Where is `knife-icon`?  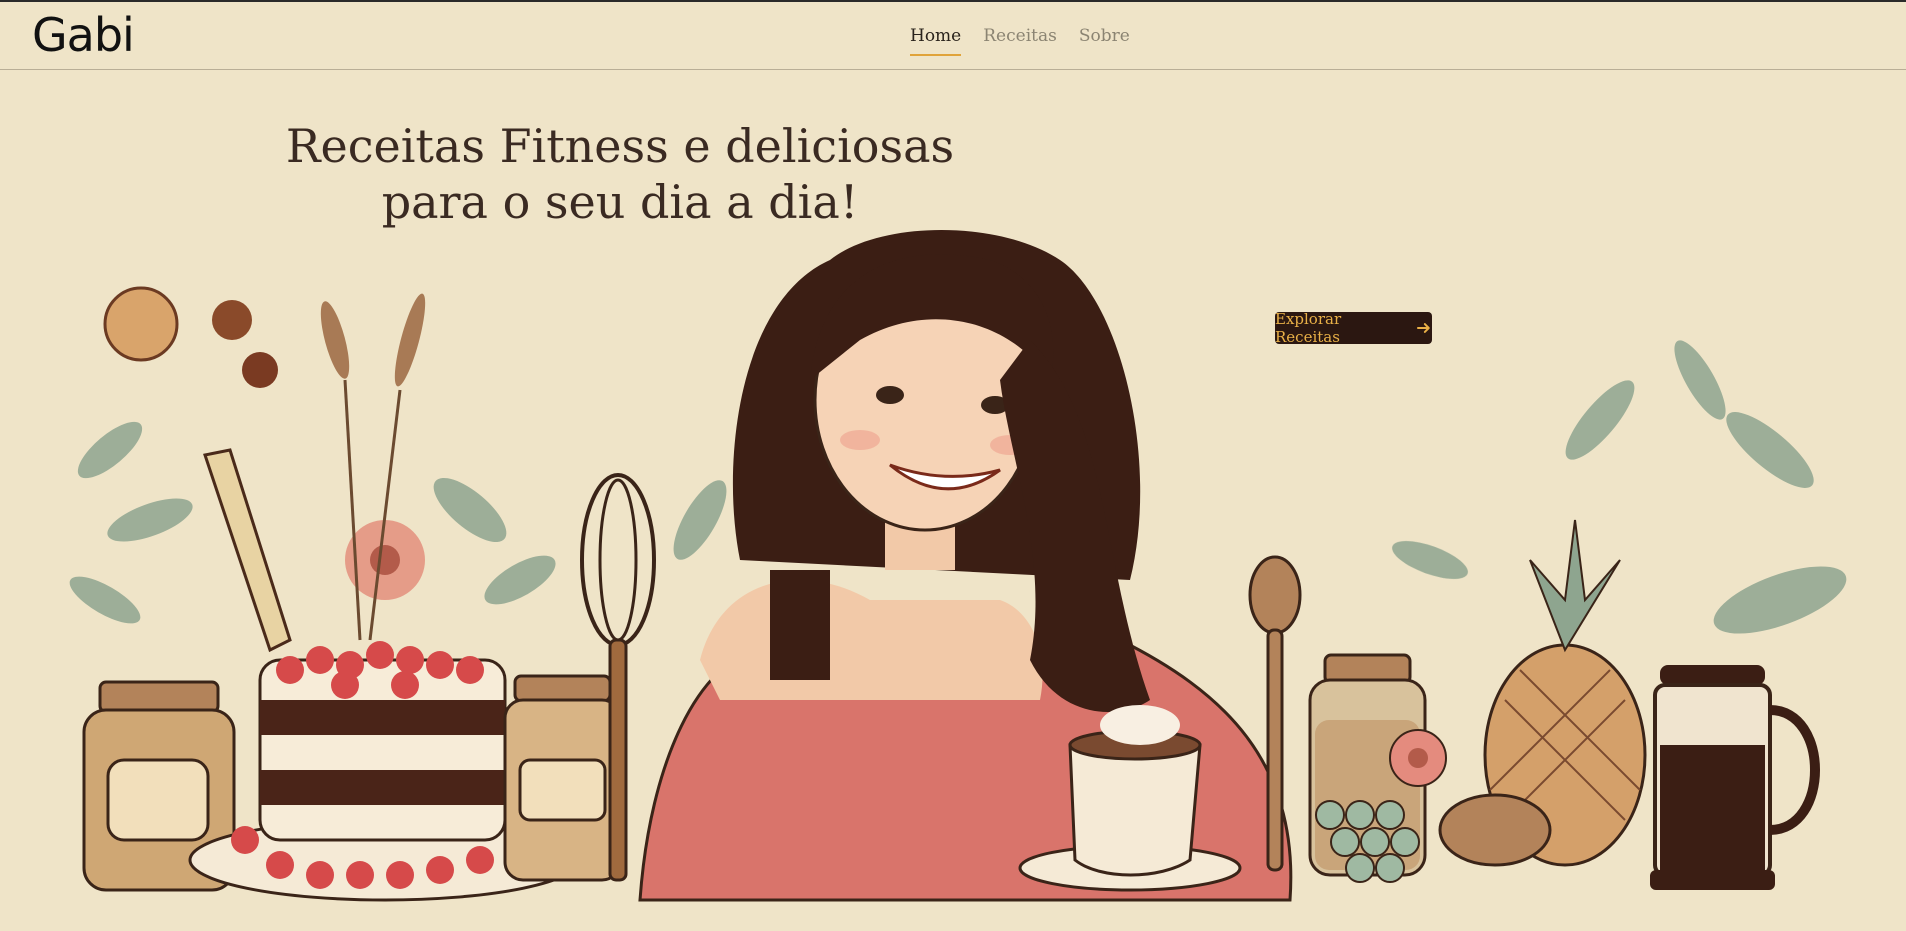
knife-icon is located at coordinates (247, 550).